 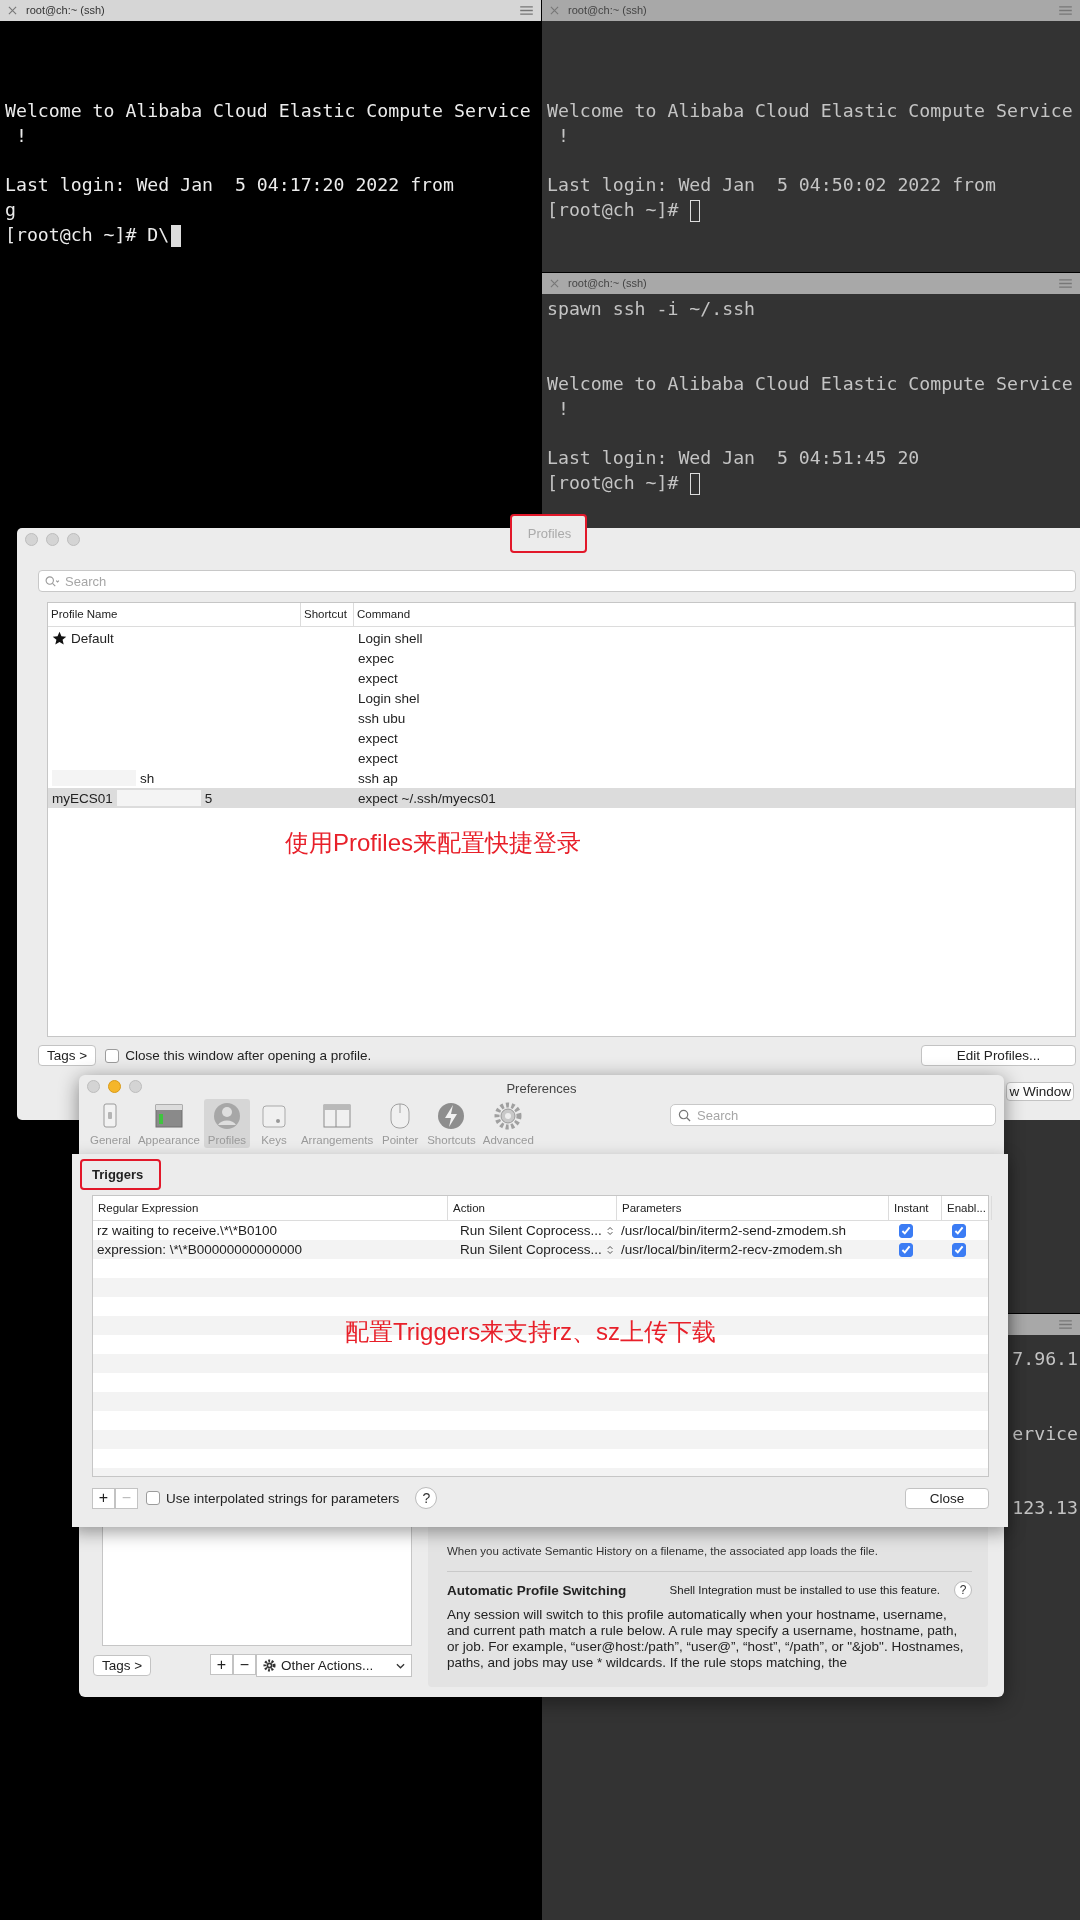 What do you see at coordinates (400, 1665) in the screenshot?
I see `chevron-icon` at bounding box center [400, 1665].